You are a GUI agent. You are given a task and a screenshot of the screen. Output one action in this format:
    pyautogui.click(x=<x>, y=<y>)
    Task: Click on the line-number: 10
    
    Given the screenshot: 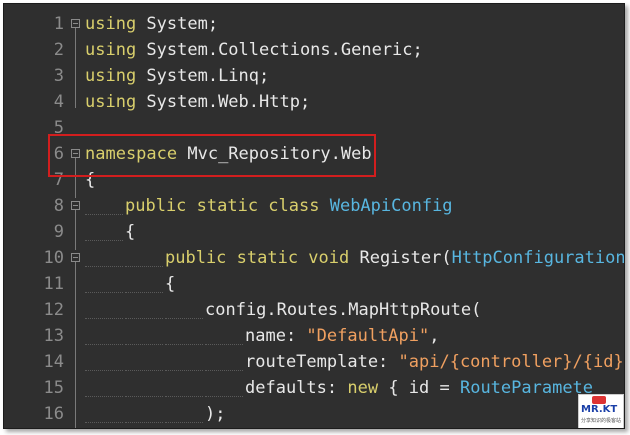 What is the action you would take?
    pyautogui.click(x=53, y=258)
    